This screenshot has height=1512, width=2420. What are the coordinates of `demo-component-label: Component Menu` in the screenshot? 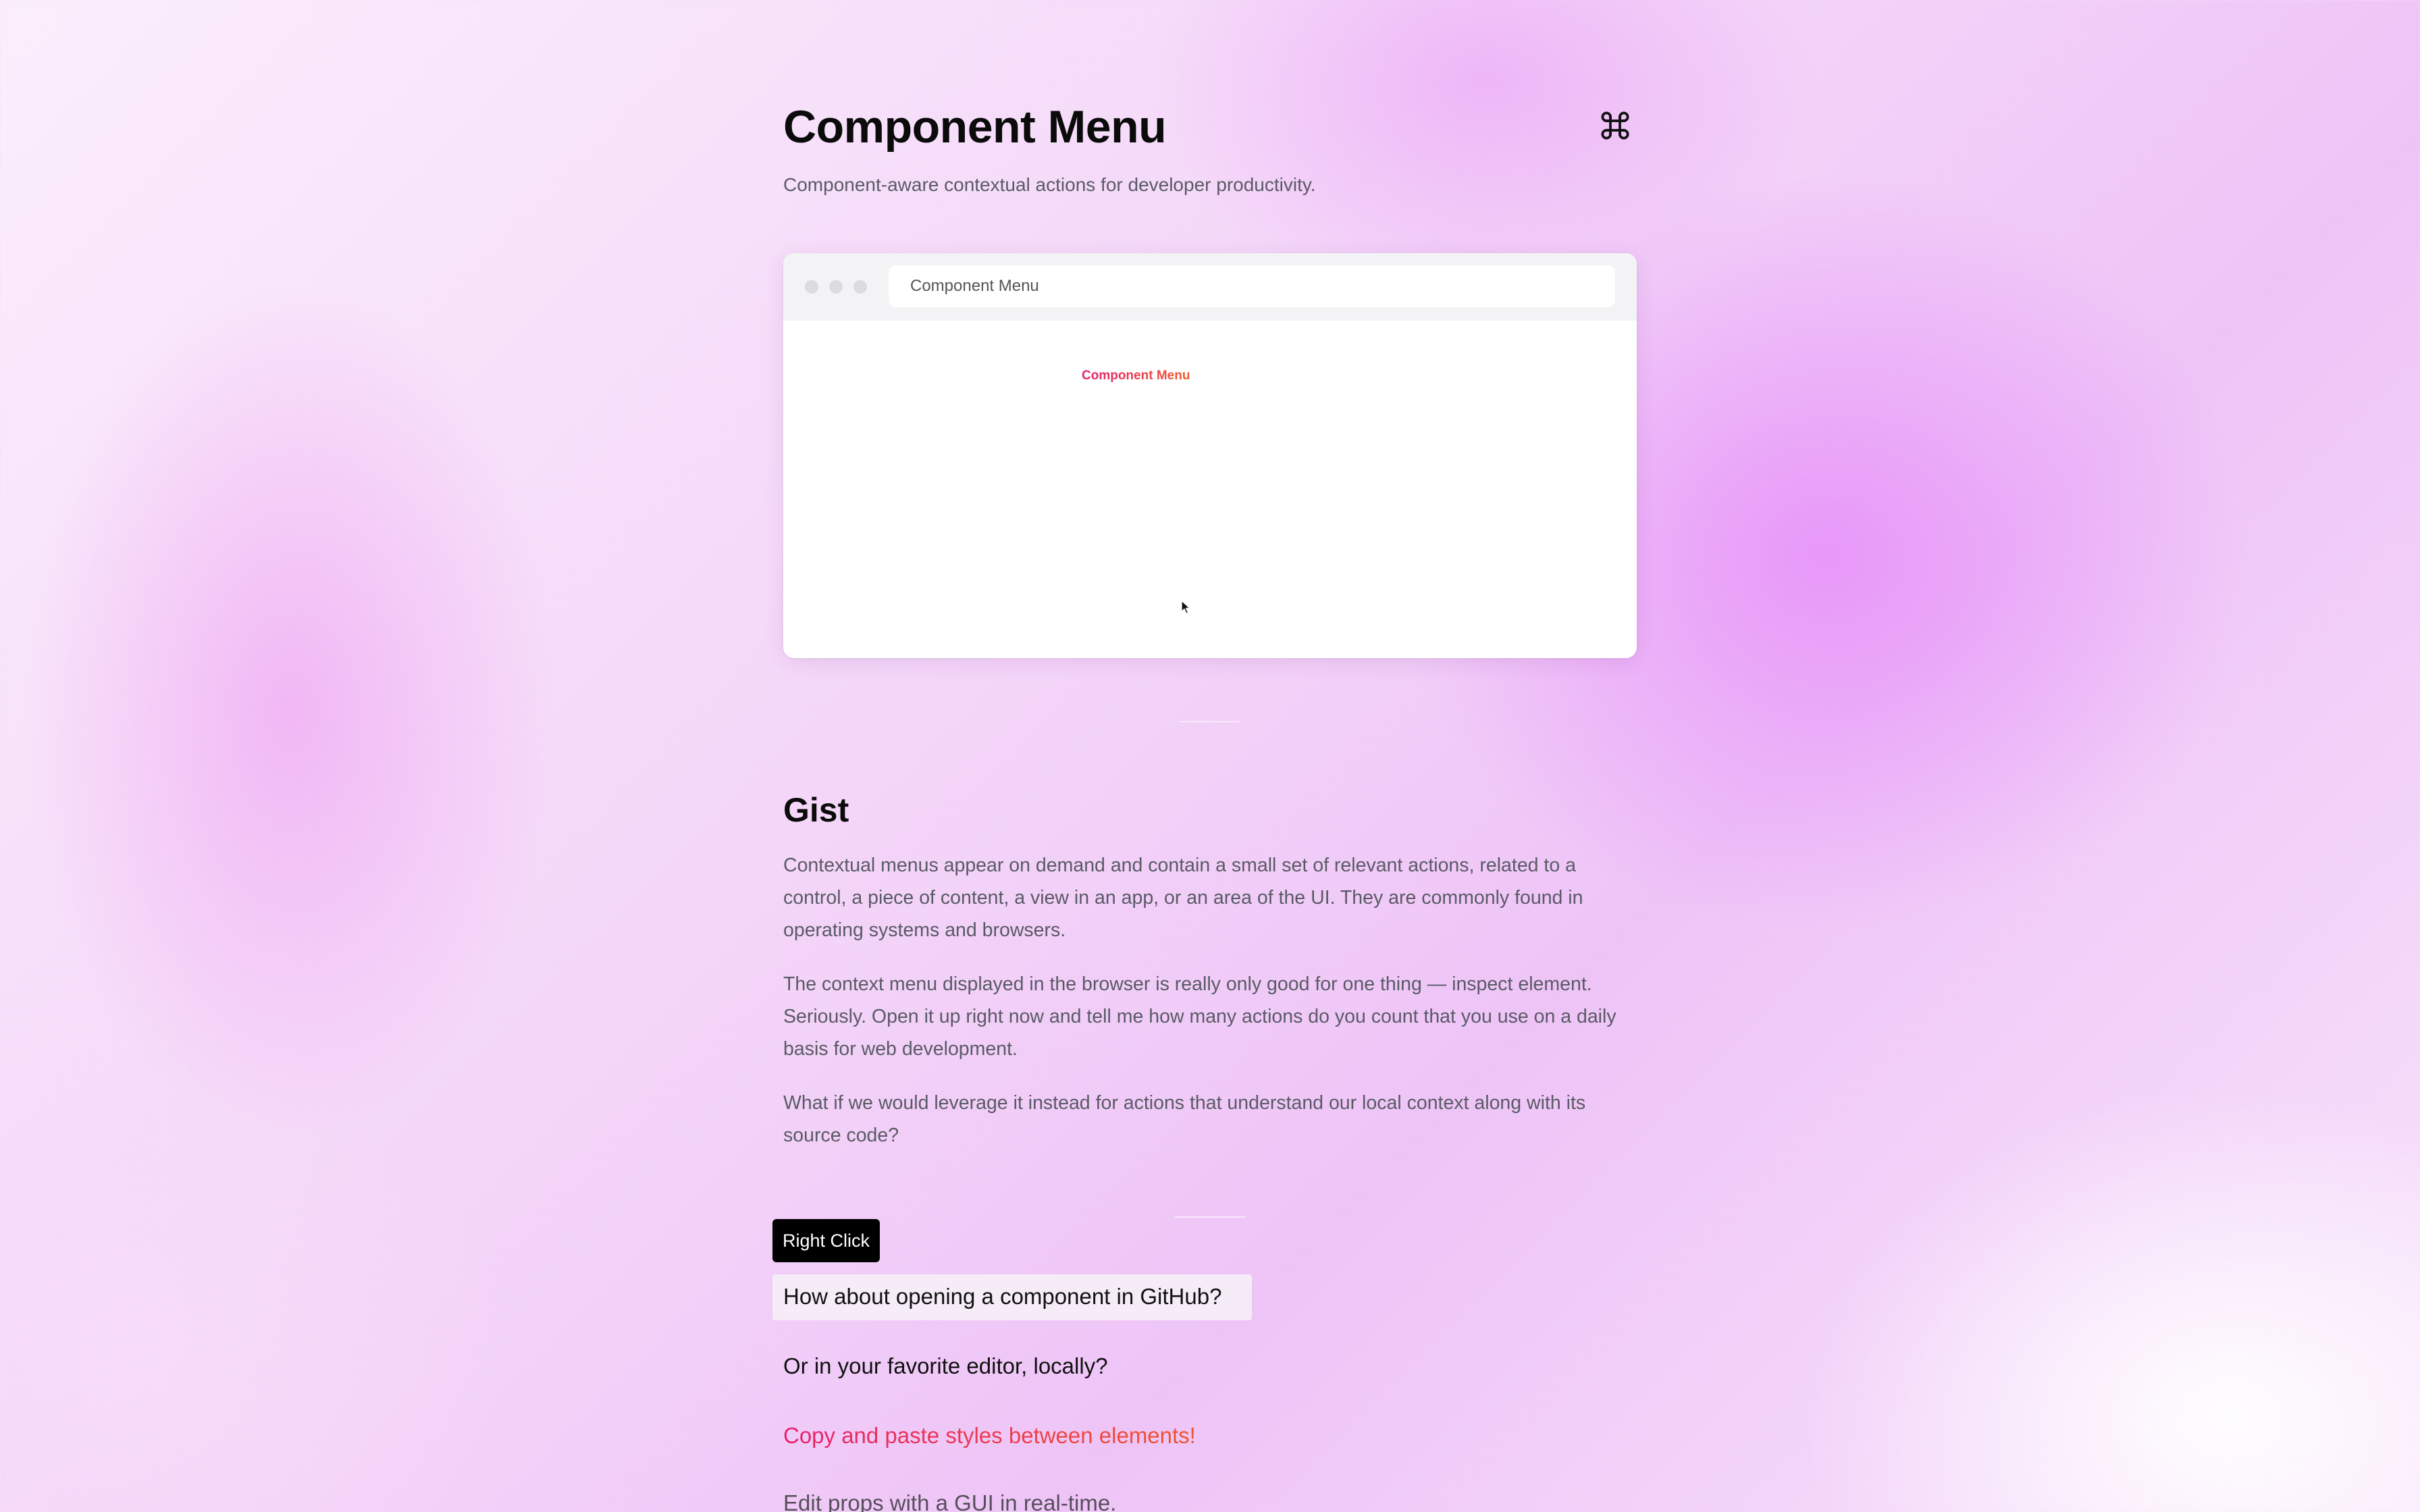 It's located at (1136, 376).